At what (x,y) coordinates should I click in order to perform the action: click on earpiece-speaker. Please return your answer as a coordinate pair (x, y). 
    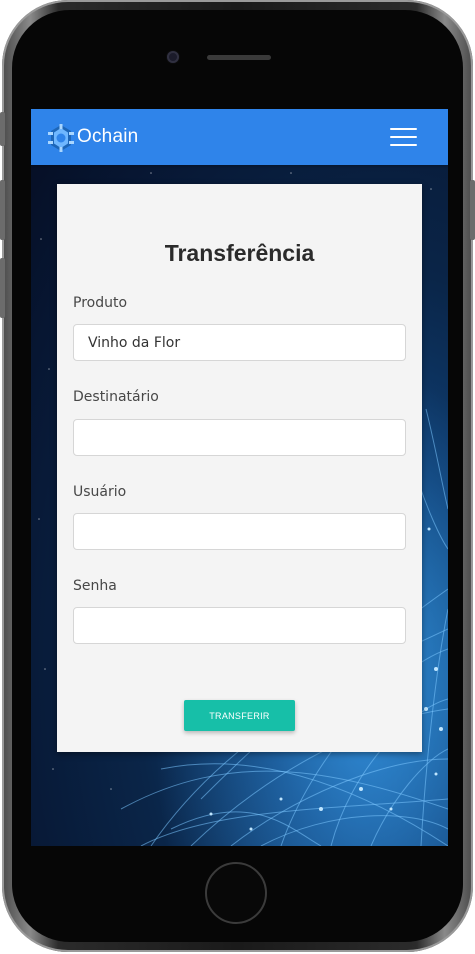
    Looking at the image, I should click on (239, 57).